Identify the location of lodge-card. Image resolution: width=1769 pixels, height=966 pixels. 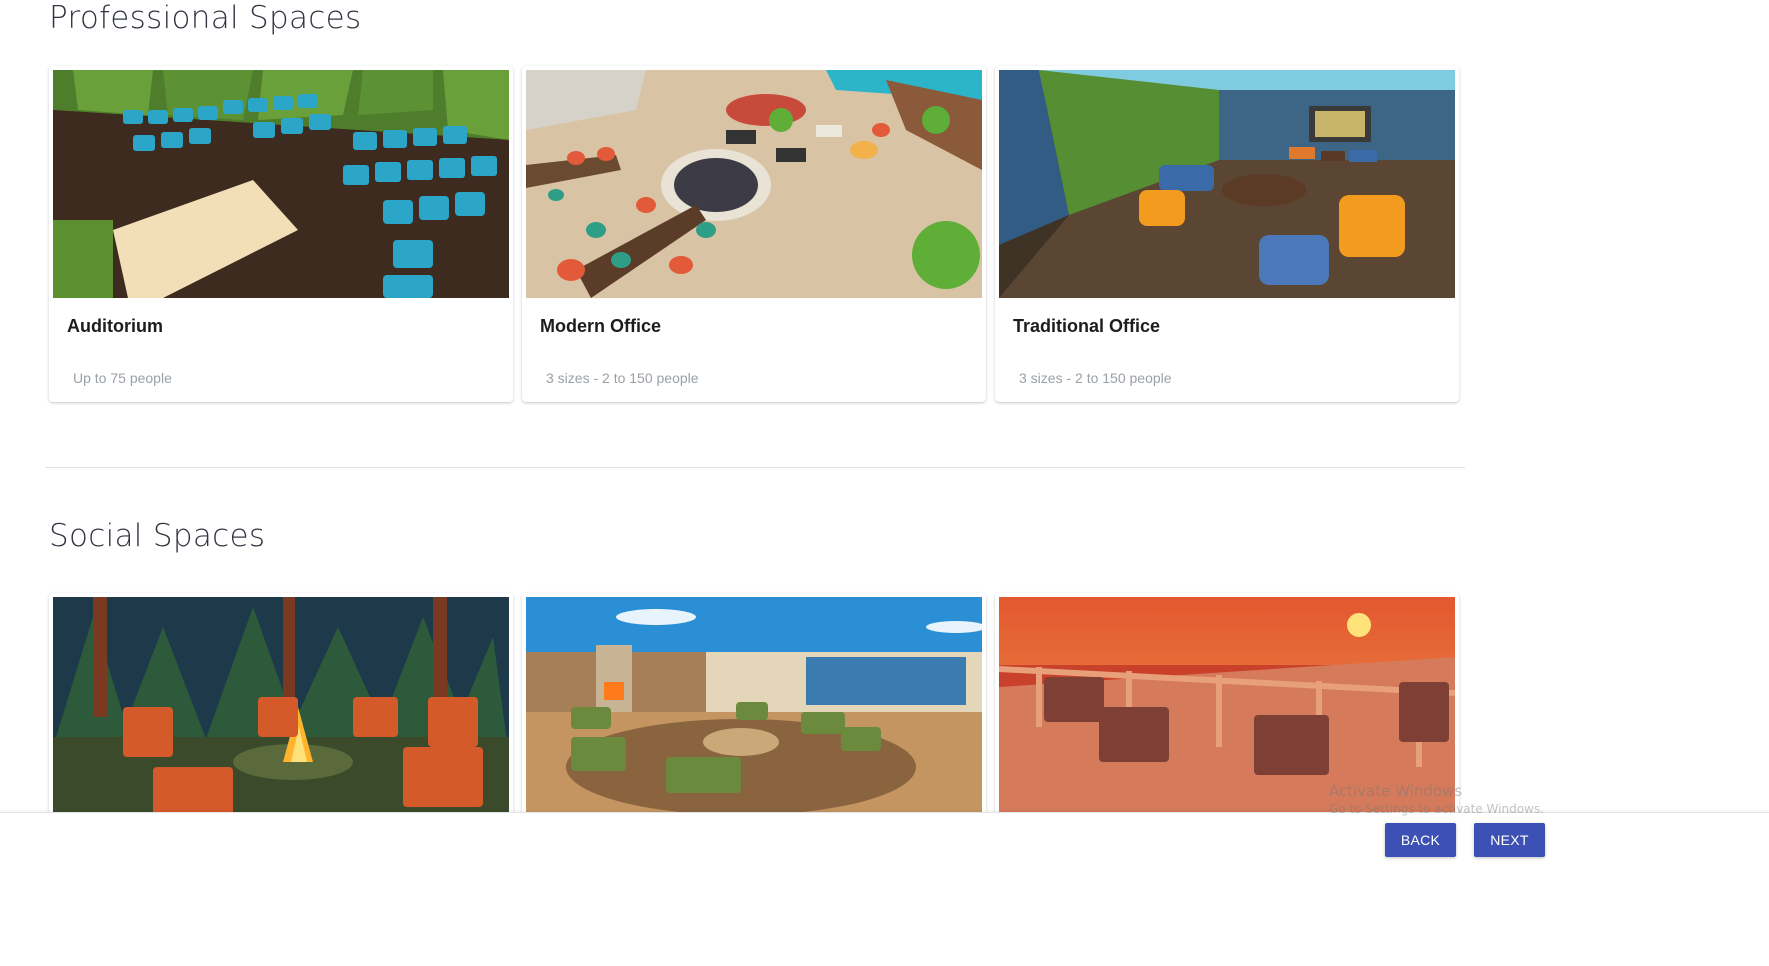
(754, 711).